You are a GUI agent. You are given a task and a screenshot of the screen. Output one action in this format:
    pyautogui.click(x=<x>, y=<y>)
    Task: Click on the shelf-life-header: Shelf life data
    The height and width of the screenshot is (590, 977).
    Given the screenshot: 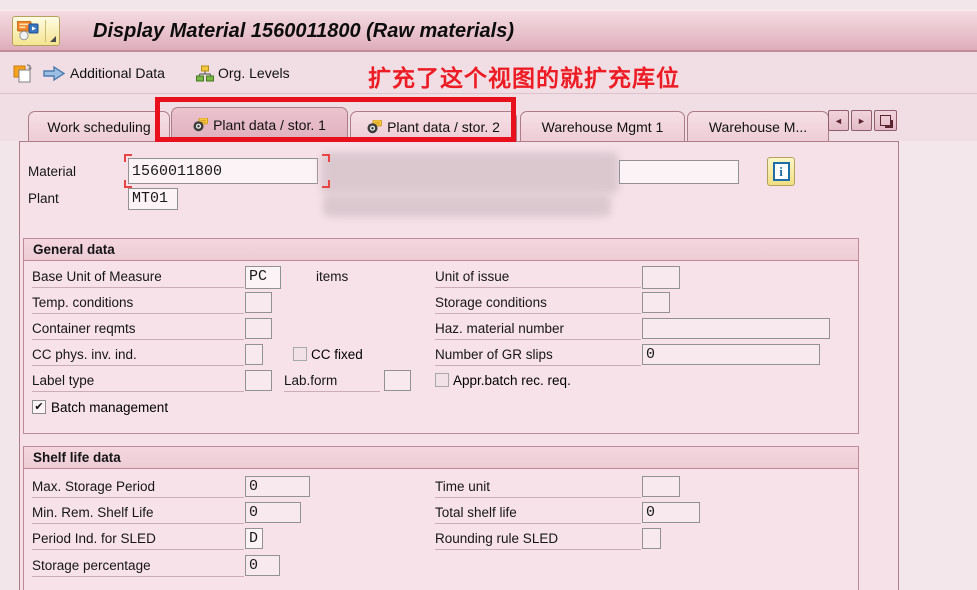 What is the action you would take?
    pyautogui.click(x=441, y=458)
    